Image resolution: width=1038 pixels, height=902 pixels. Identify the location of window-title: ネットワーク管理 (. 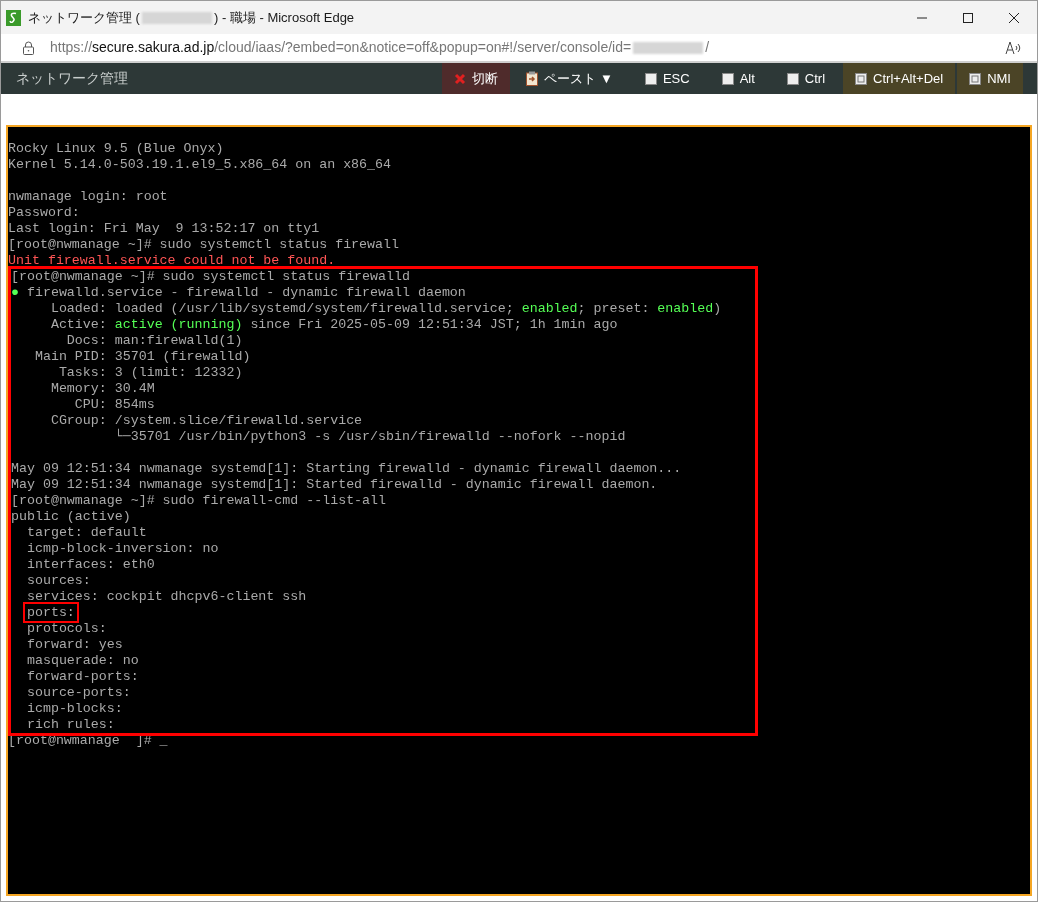
(84, 17).